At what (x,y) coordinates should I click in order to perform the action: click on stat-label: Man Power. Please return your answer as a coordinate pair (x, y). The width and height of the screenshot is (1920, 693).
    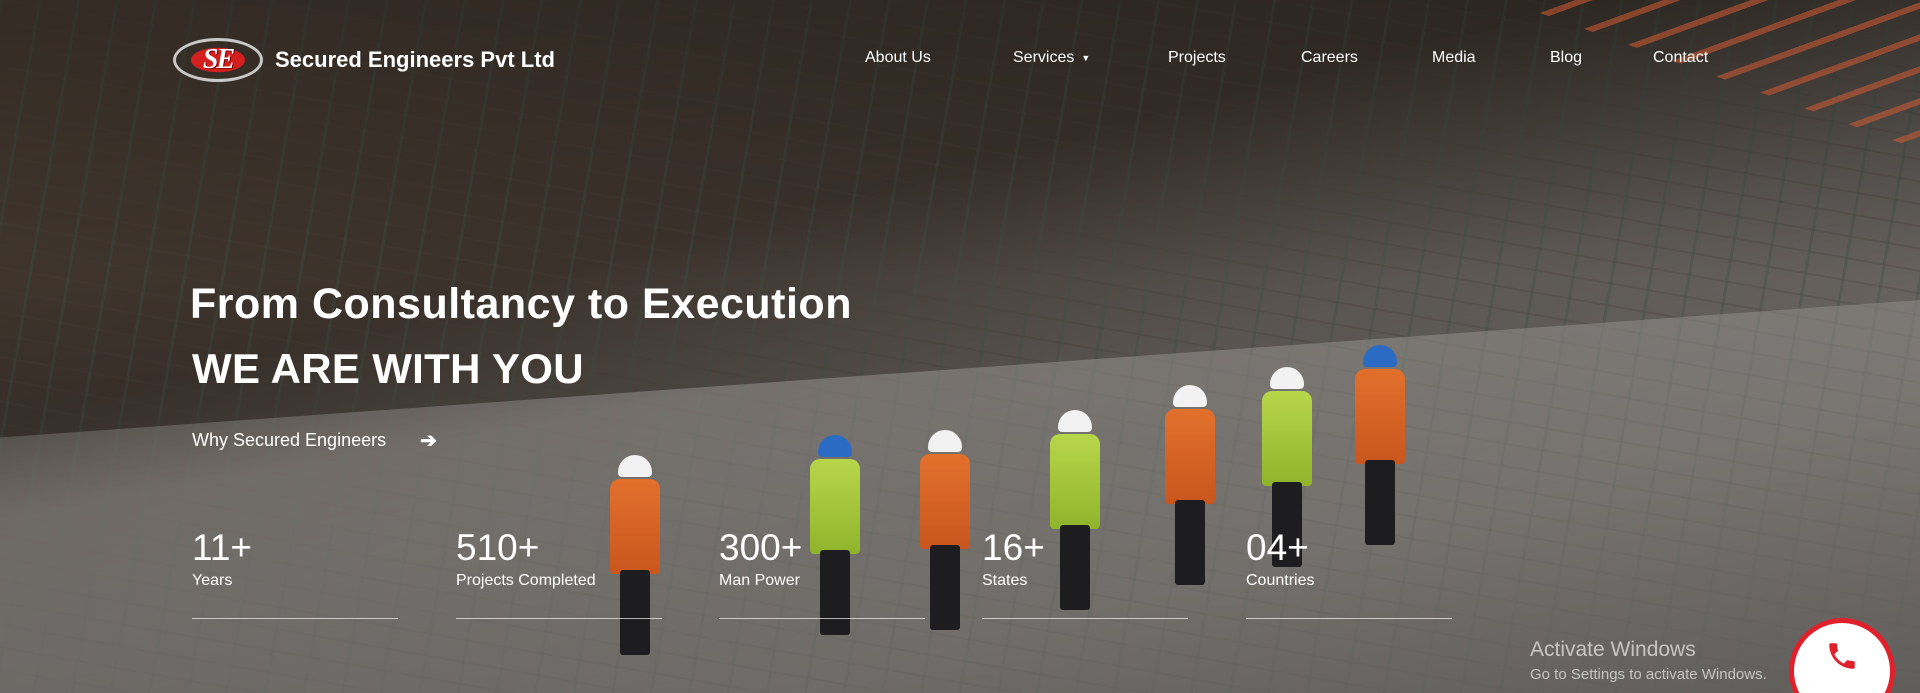
    Looking at the image, I should click on (759, 580).